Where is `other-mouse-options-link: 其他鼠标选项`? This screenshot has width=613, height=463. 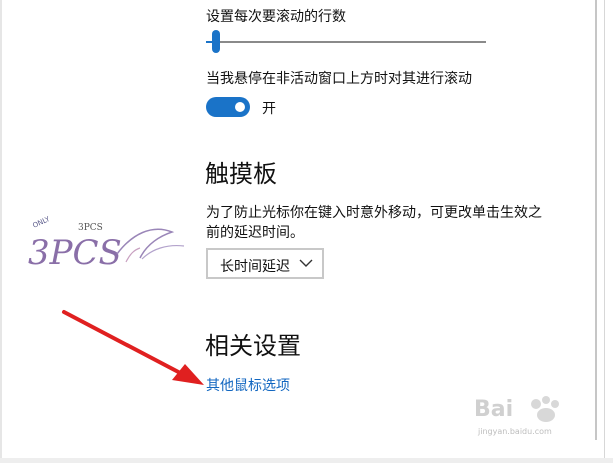
other-mouse-options-link: 其他鼠标选项 is located at coordinates (248, 385).